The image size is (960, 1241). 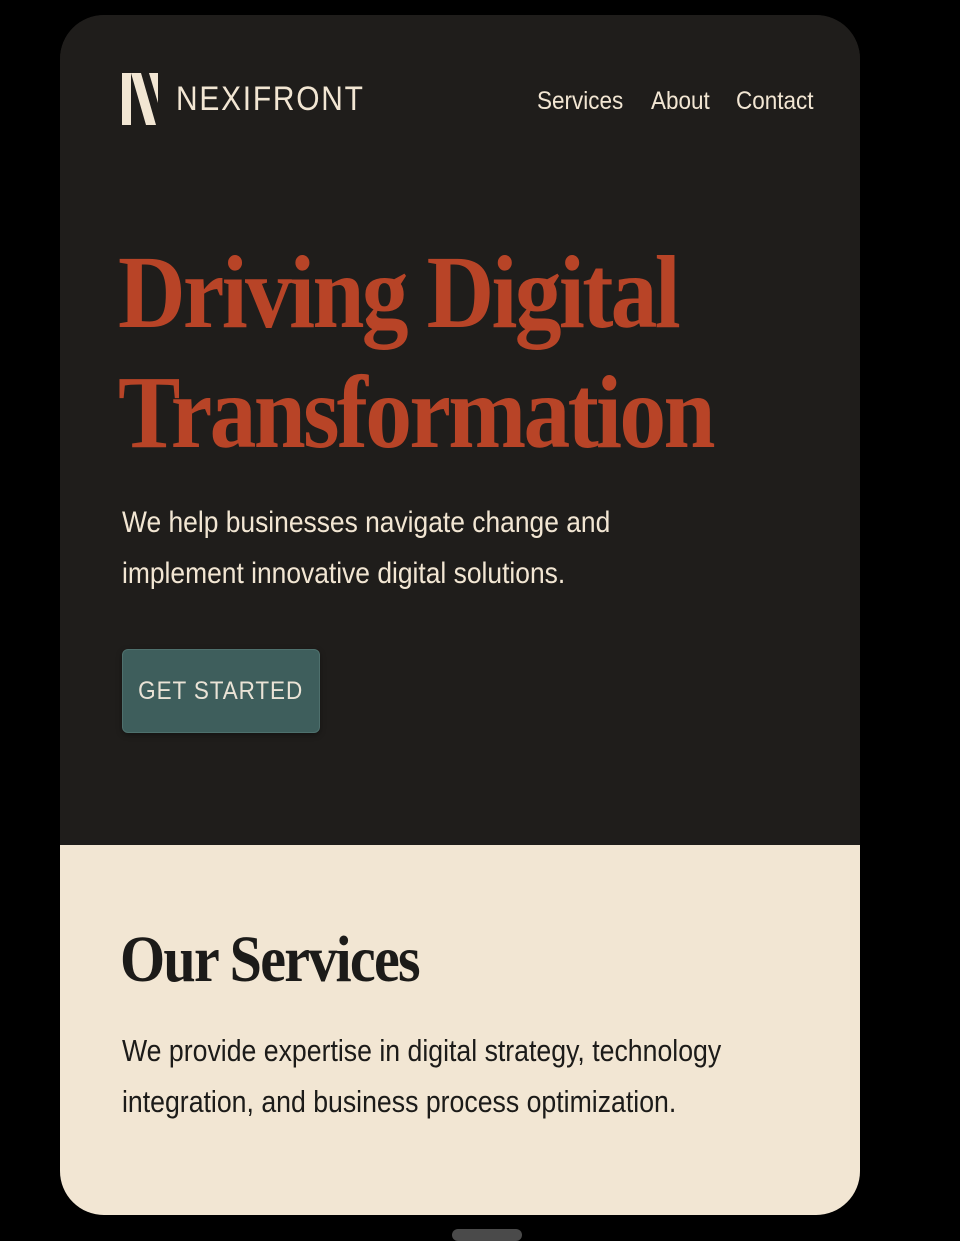 I want to click on hero-headline-line-2: Transformation, so click(x=417, y=412).